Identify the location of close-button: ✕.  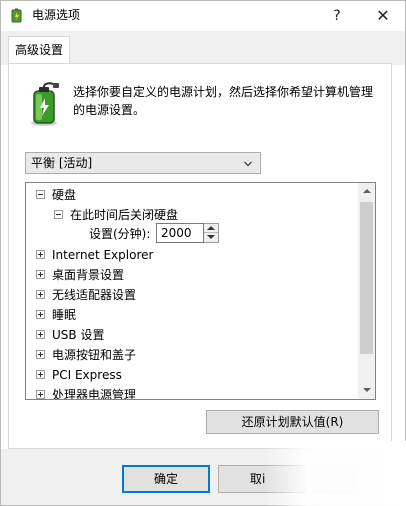
(383, 16).